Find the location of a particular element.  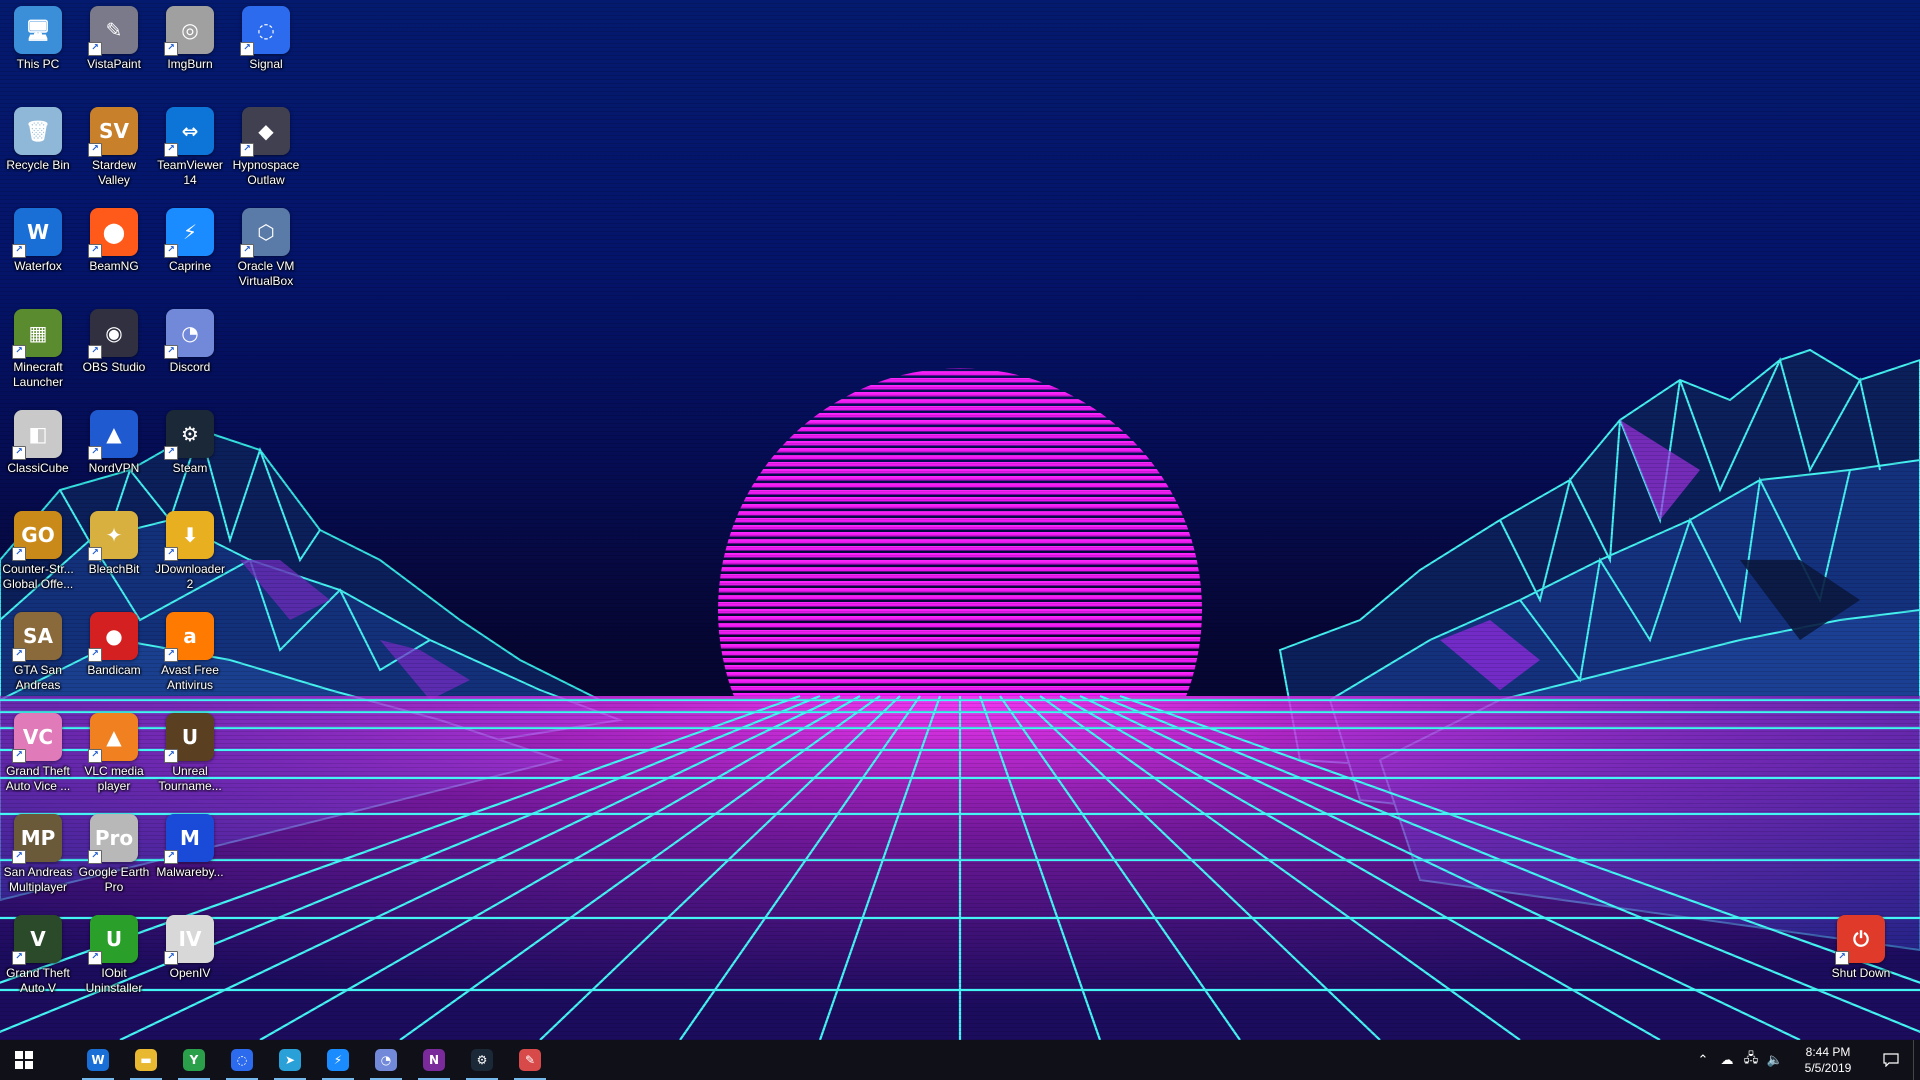

desktop-icon-discord: ◔ ↗ Discord is located at coordinates (190, 352).